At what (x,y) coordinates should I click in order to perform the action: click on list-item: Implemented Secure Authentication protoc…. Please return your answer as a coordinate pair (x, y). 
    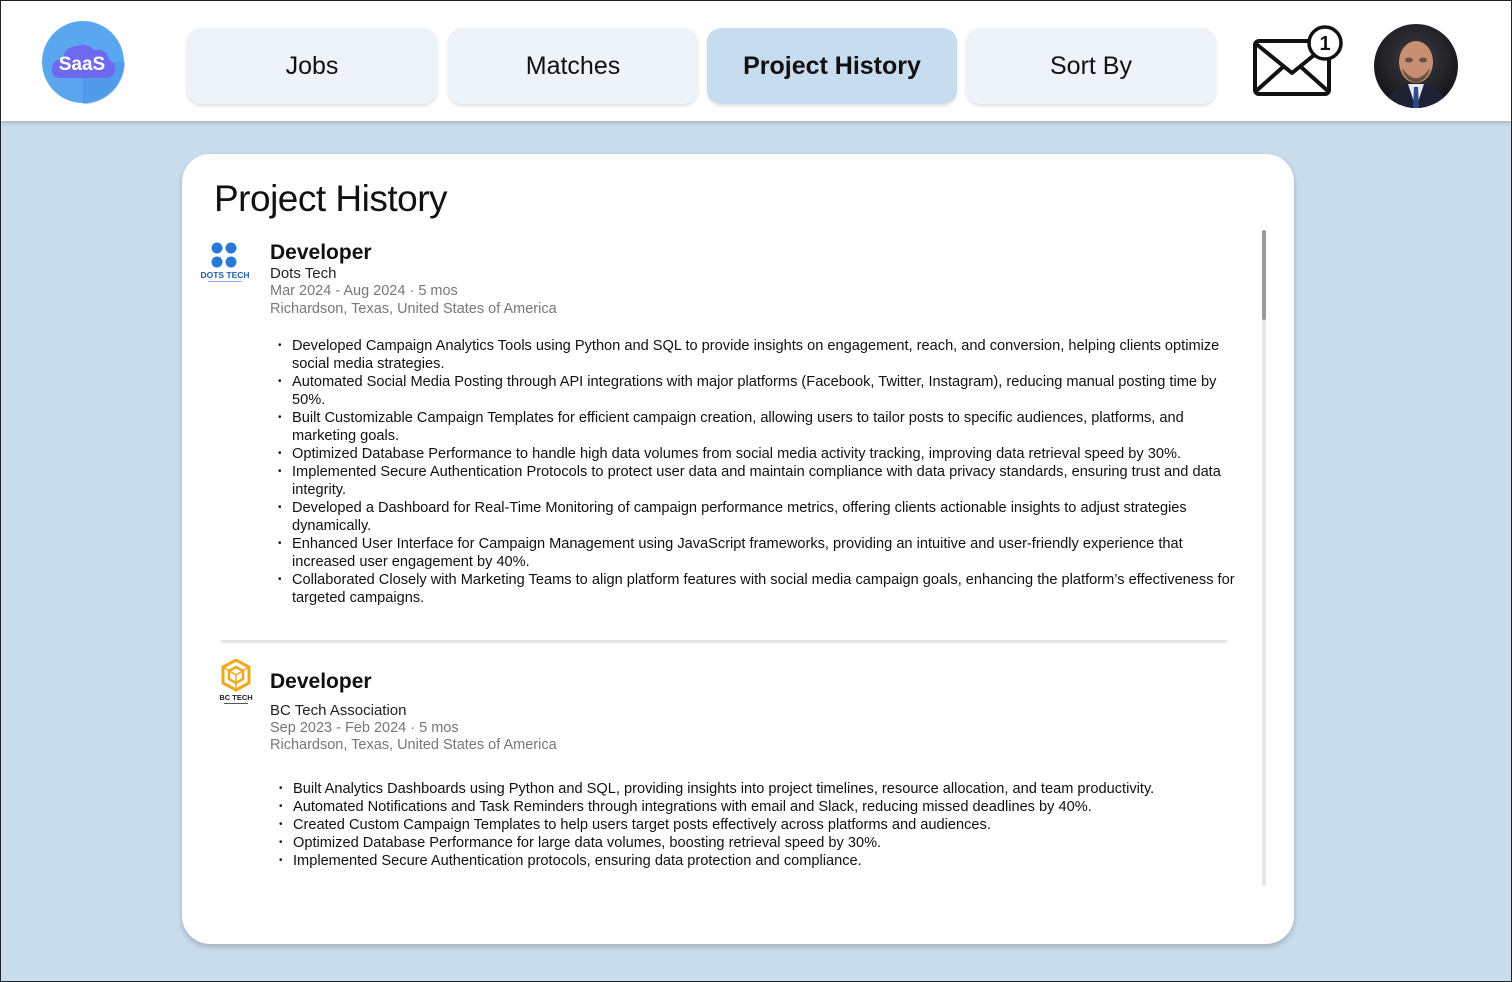
    Looking at the image, I should click on (759, 861).